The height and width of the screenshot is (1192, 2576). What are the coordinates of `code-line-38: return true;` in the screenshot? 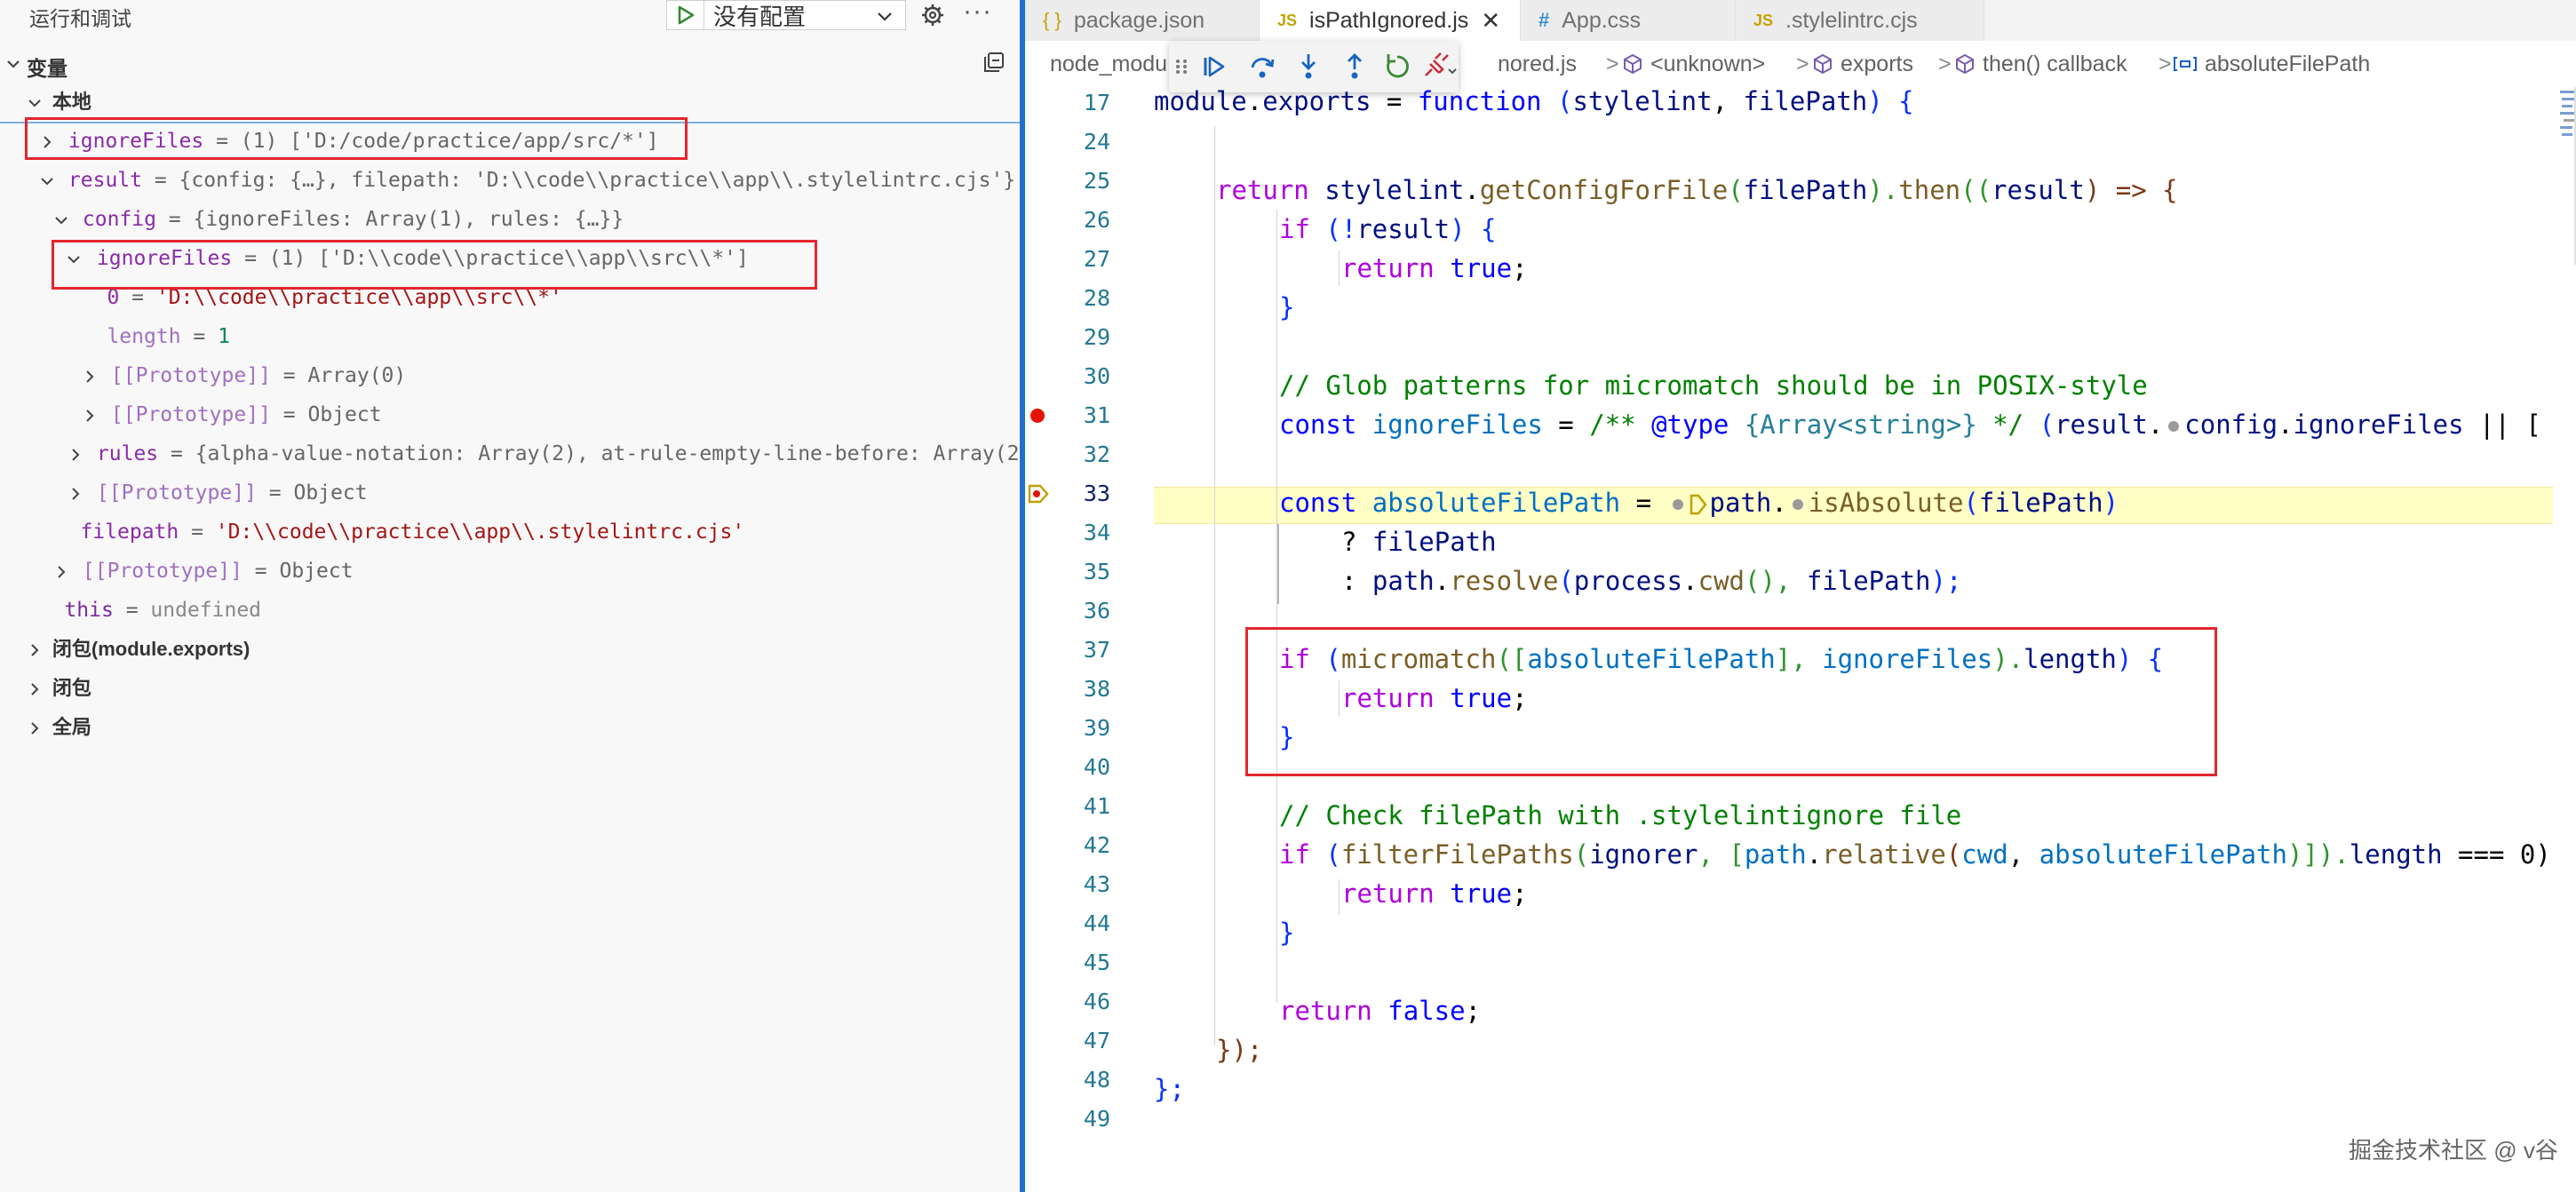 It's located at (1434, 698).